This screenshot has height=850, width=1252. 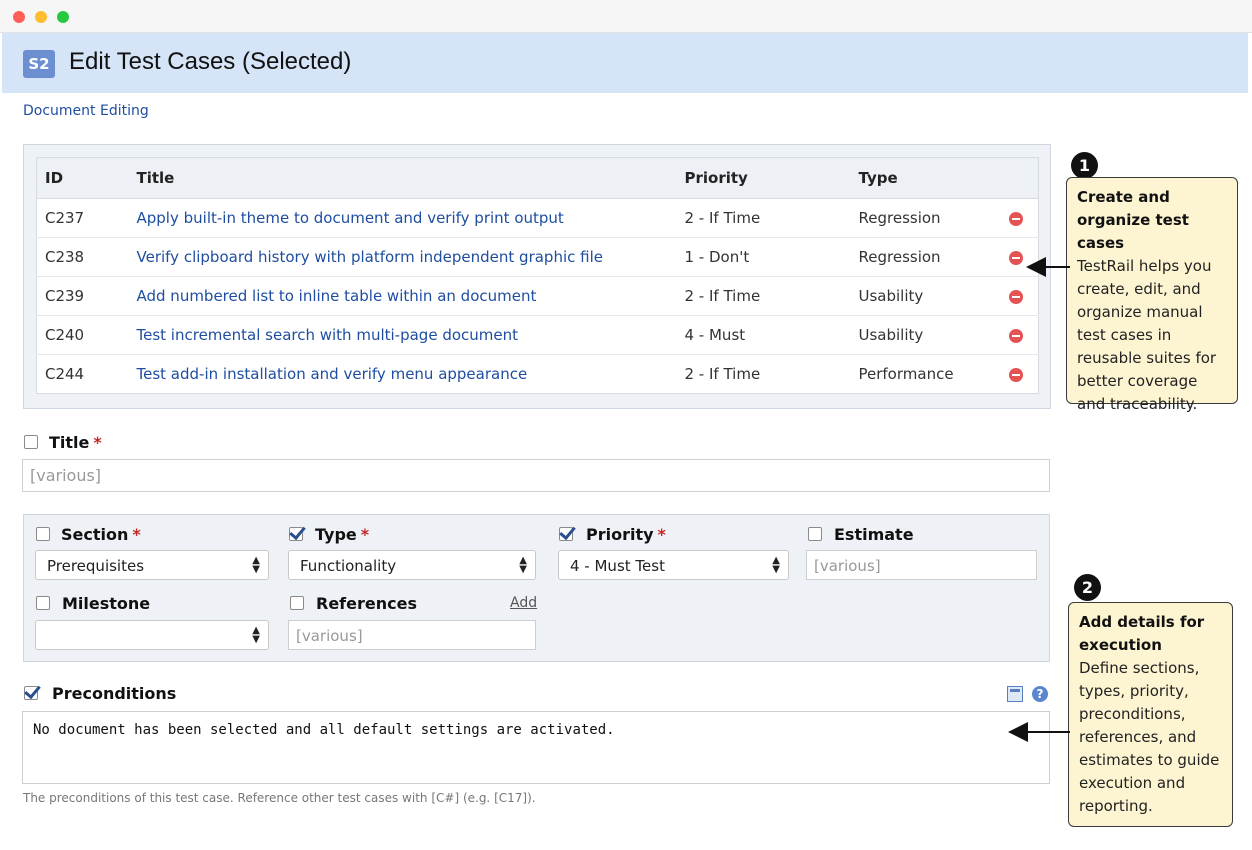 I want to click on case-id: C240, so click(x=82, y=335).